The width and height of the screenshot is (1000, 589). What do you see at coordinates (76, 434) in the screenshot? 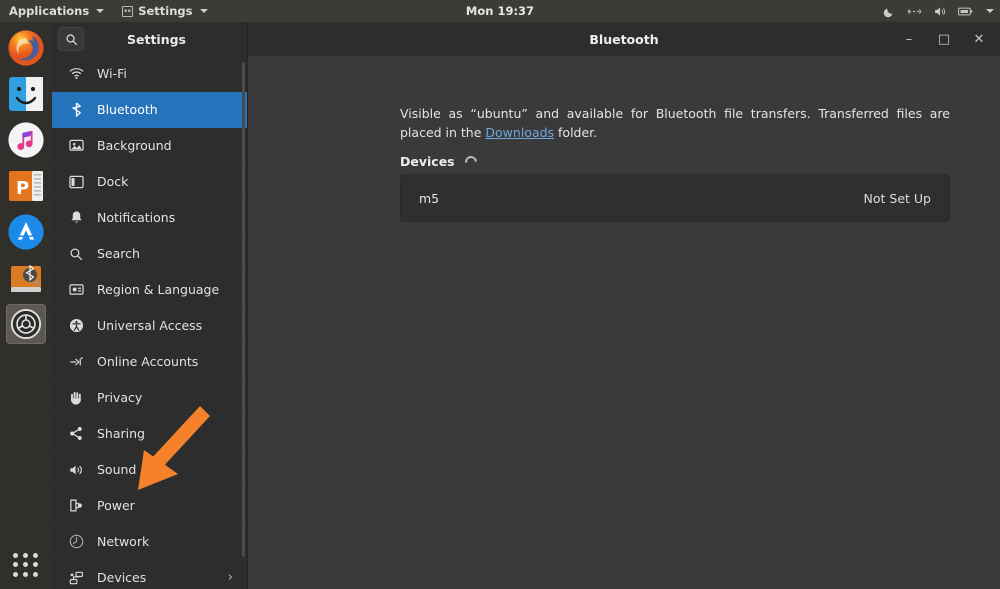
I see `sharing-icon` at bounding box center [76, 434].